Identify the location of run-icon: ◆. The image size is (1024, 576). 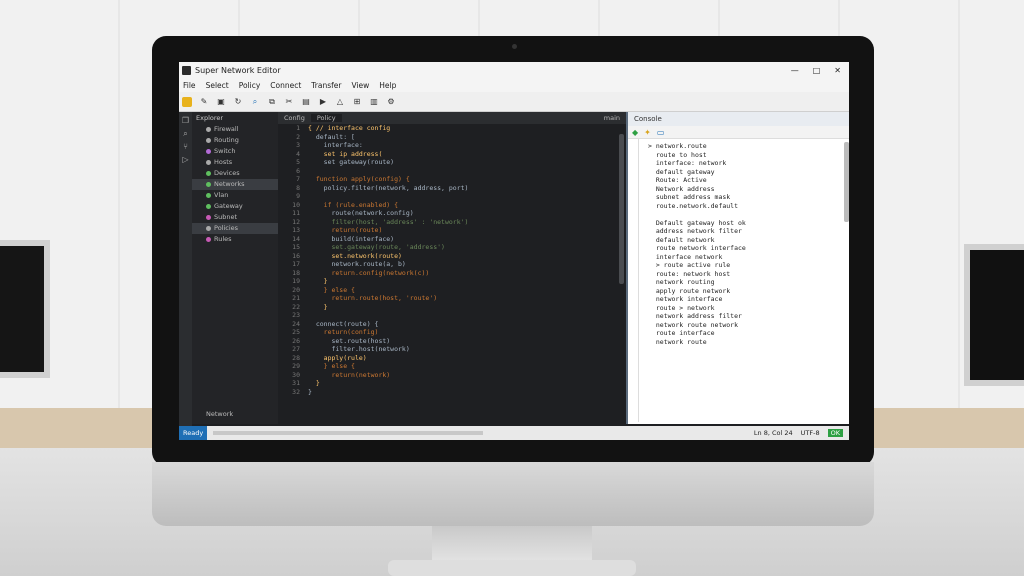
(635, 132).